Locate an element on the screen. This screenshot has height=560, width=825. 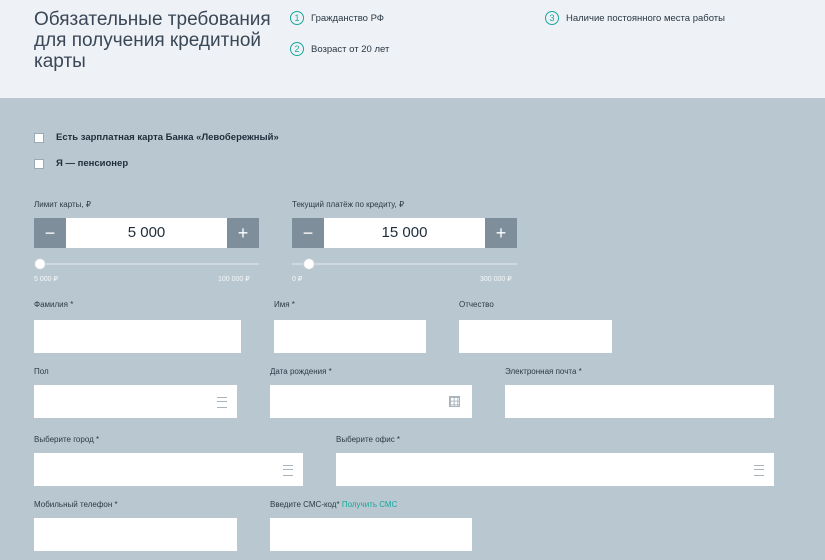
email-label: Электронная почта * is located at coordinates (543, 371).